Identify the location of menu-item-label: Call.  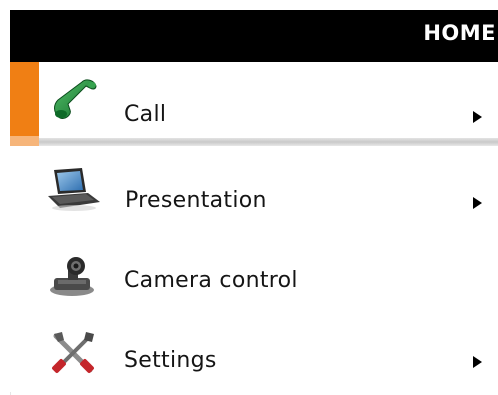
(145, 114).